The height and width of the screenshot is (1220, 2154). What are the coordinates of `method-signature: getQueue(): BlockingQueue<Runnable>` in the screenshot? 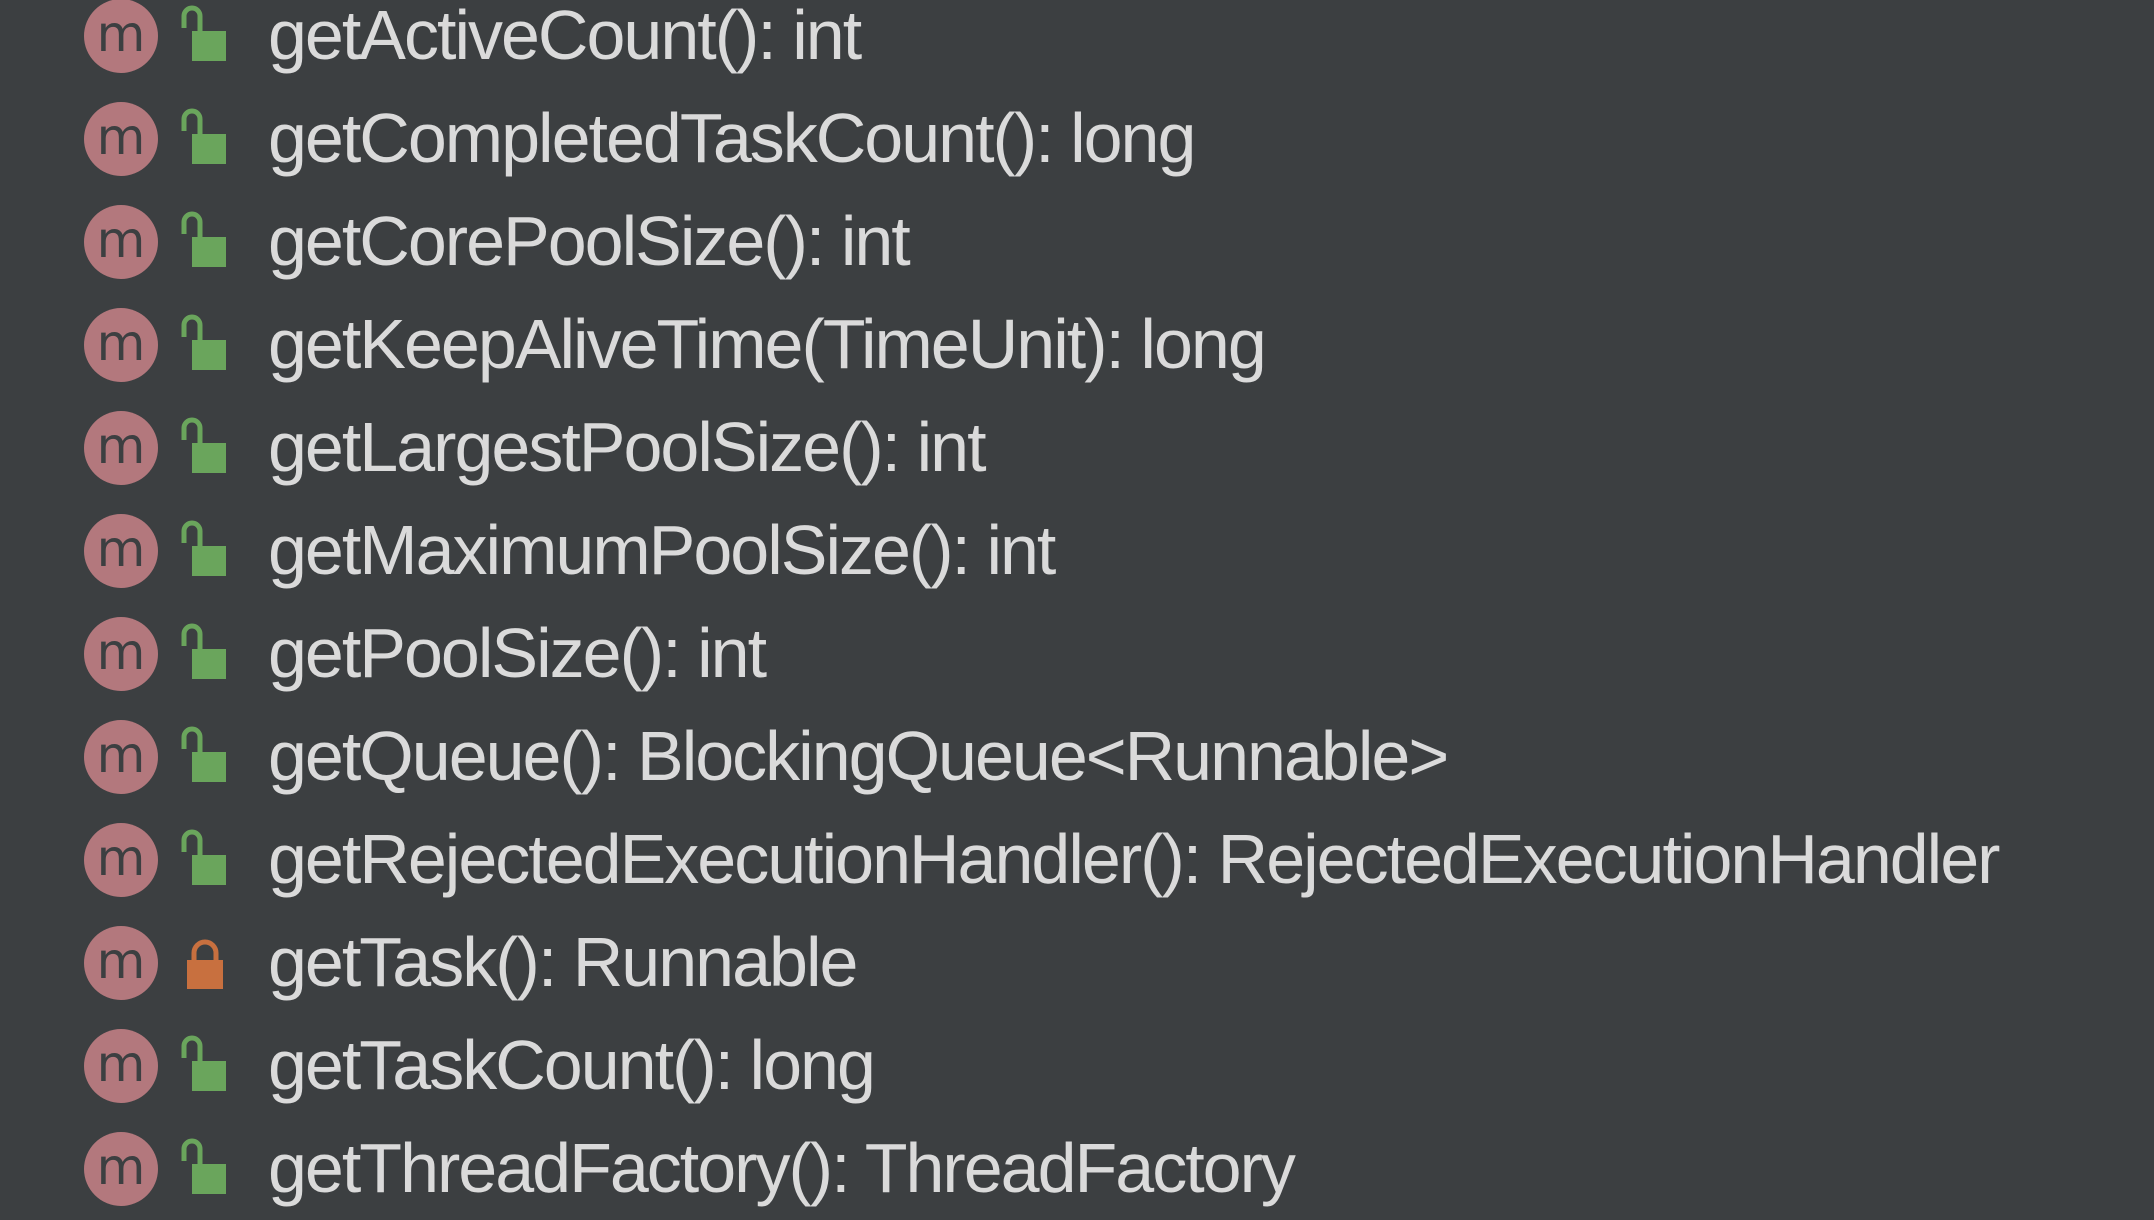 It's located at (858, 756).